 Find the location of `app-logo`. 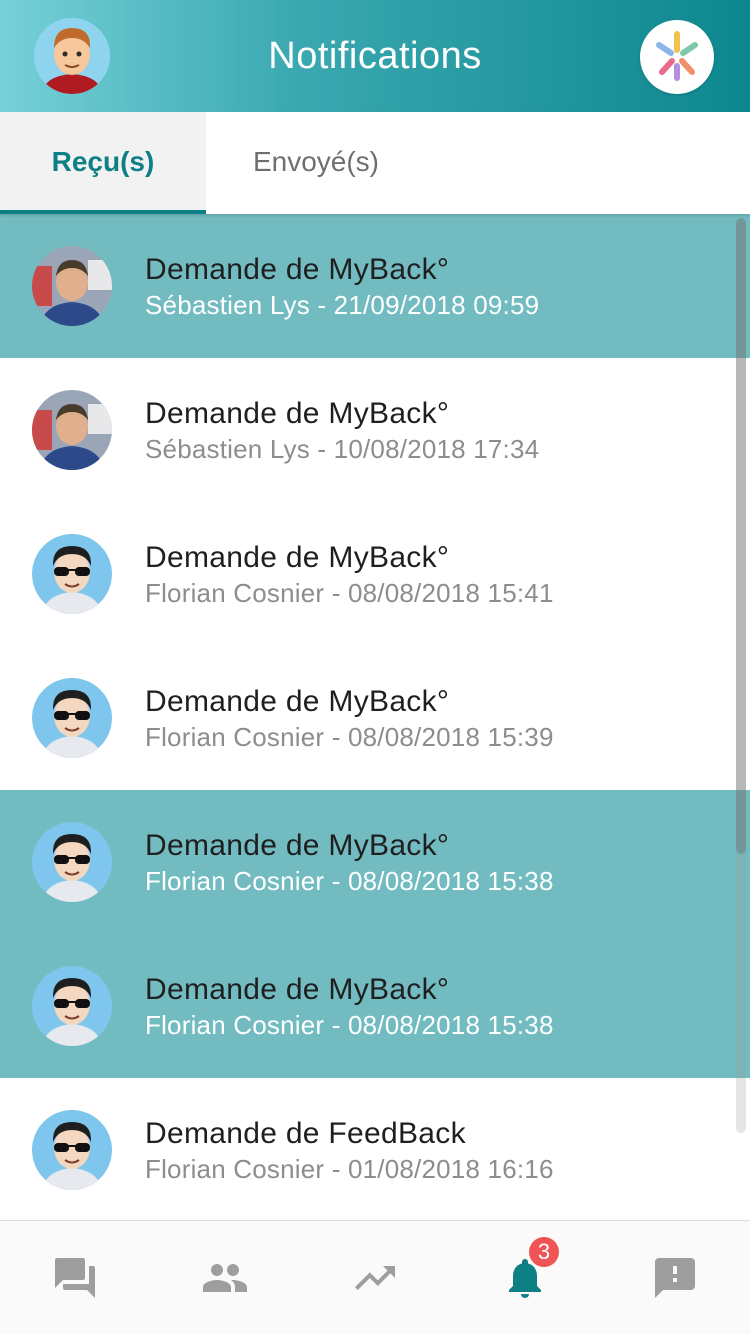

app-logo is located at coordinates (677, 57).